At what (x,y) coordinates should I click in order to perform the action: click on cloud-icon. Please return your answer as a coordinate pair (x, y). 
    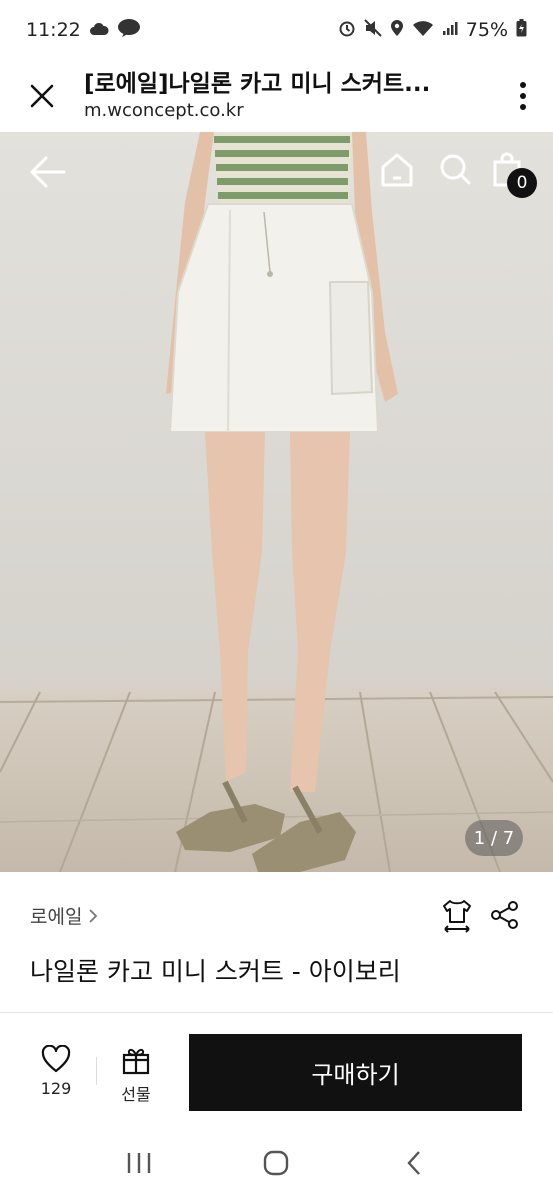
    Looking at the image, I should click on (99, 30).